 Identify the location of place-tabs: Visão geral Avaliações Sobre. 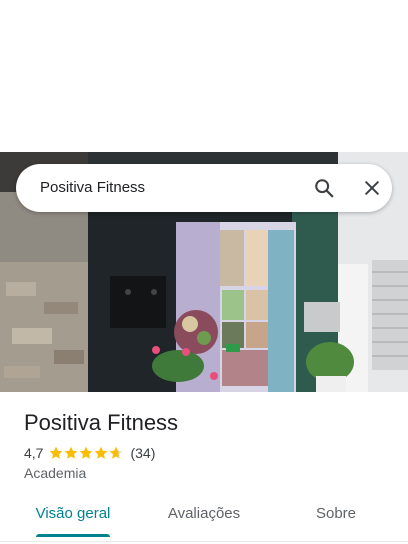
(204, 520).